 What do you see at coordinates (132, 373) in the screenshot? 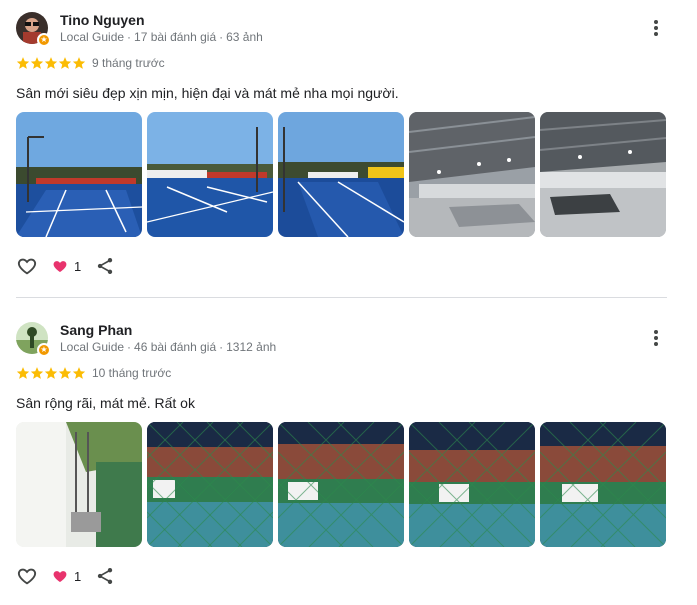
I see `review-time: 10 tháng trước` at bounding box center [132, 373].